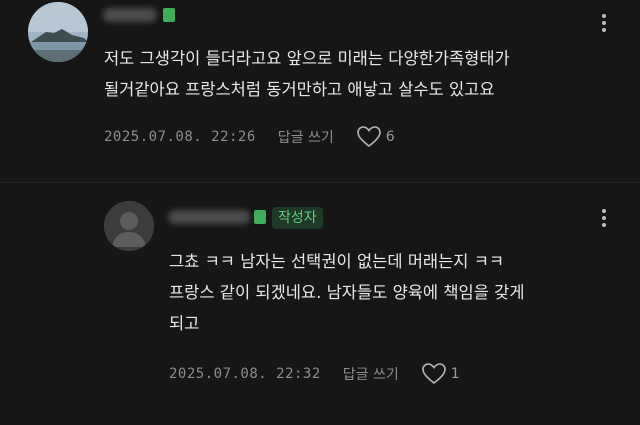 This screenshot has height=425, width=640. I want to click on comment-date: 2025.07.08. 22:26, so click(180, 137).